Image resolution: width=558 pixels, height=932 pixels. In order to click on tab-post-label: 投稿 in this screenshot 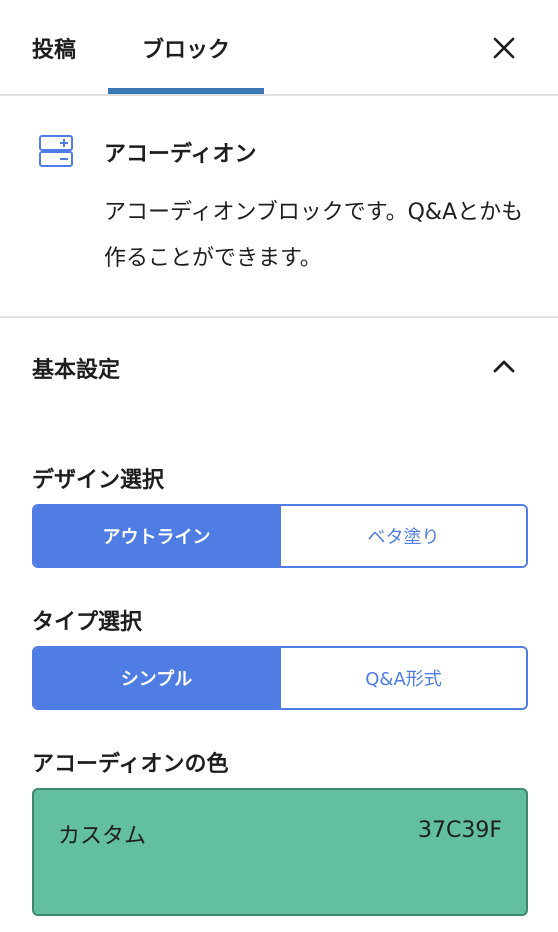, I will do `click(53, 50)`.